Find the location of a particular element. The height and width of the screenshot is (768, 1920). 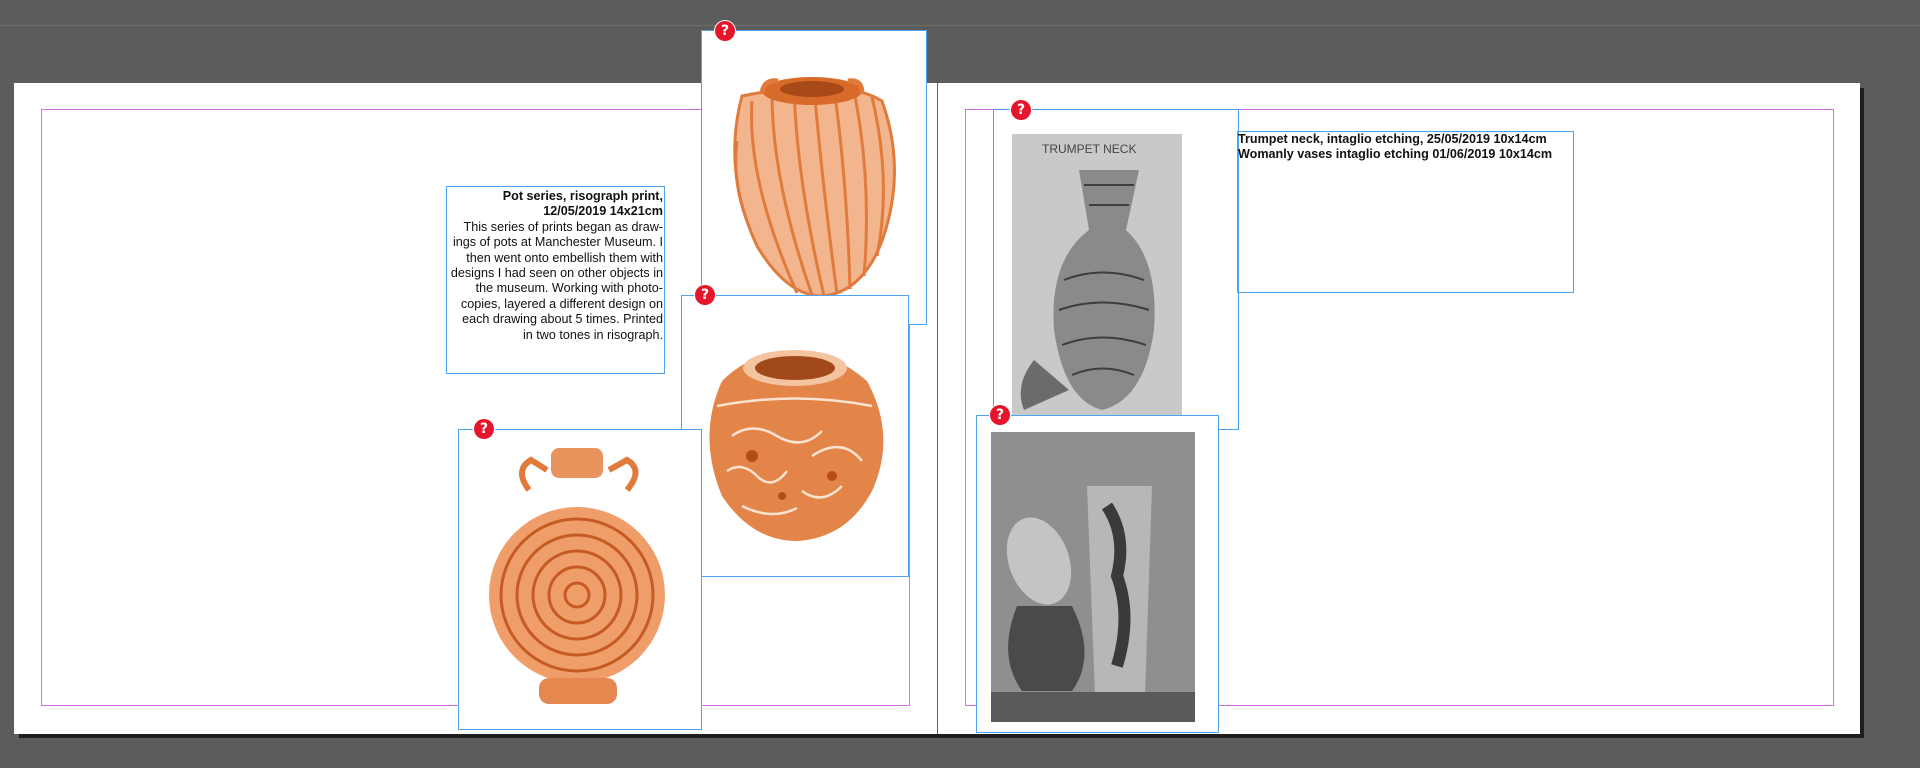

image-frame-flask-pot is located at coordinates (580, 579).